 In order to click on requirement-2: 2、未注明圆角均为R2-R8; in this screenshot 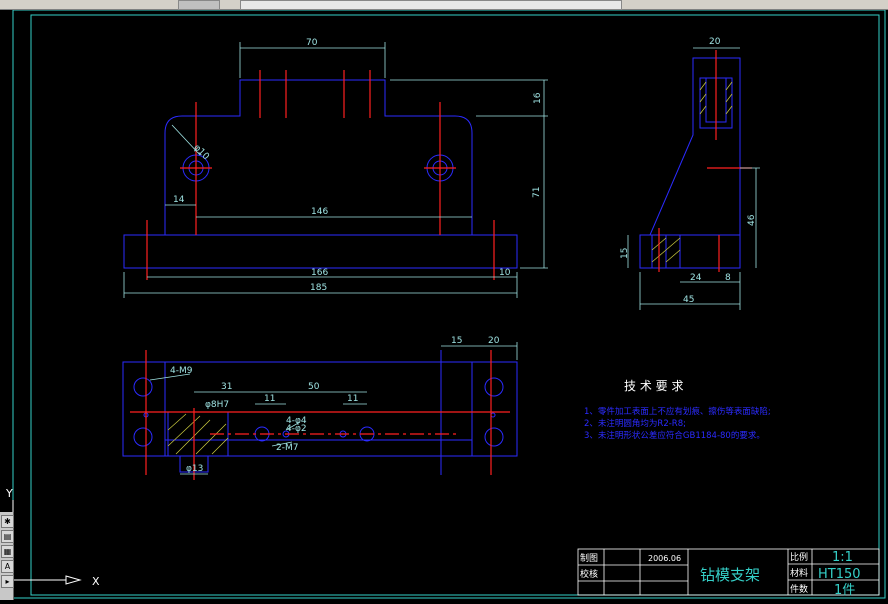, I will do `click(635, 423)`.